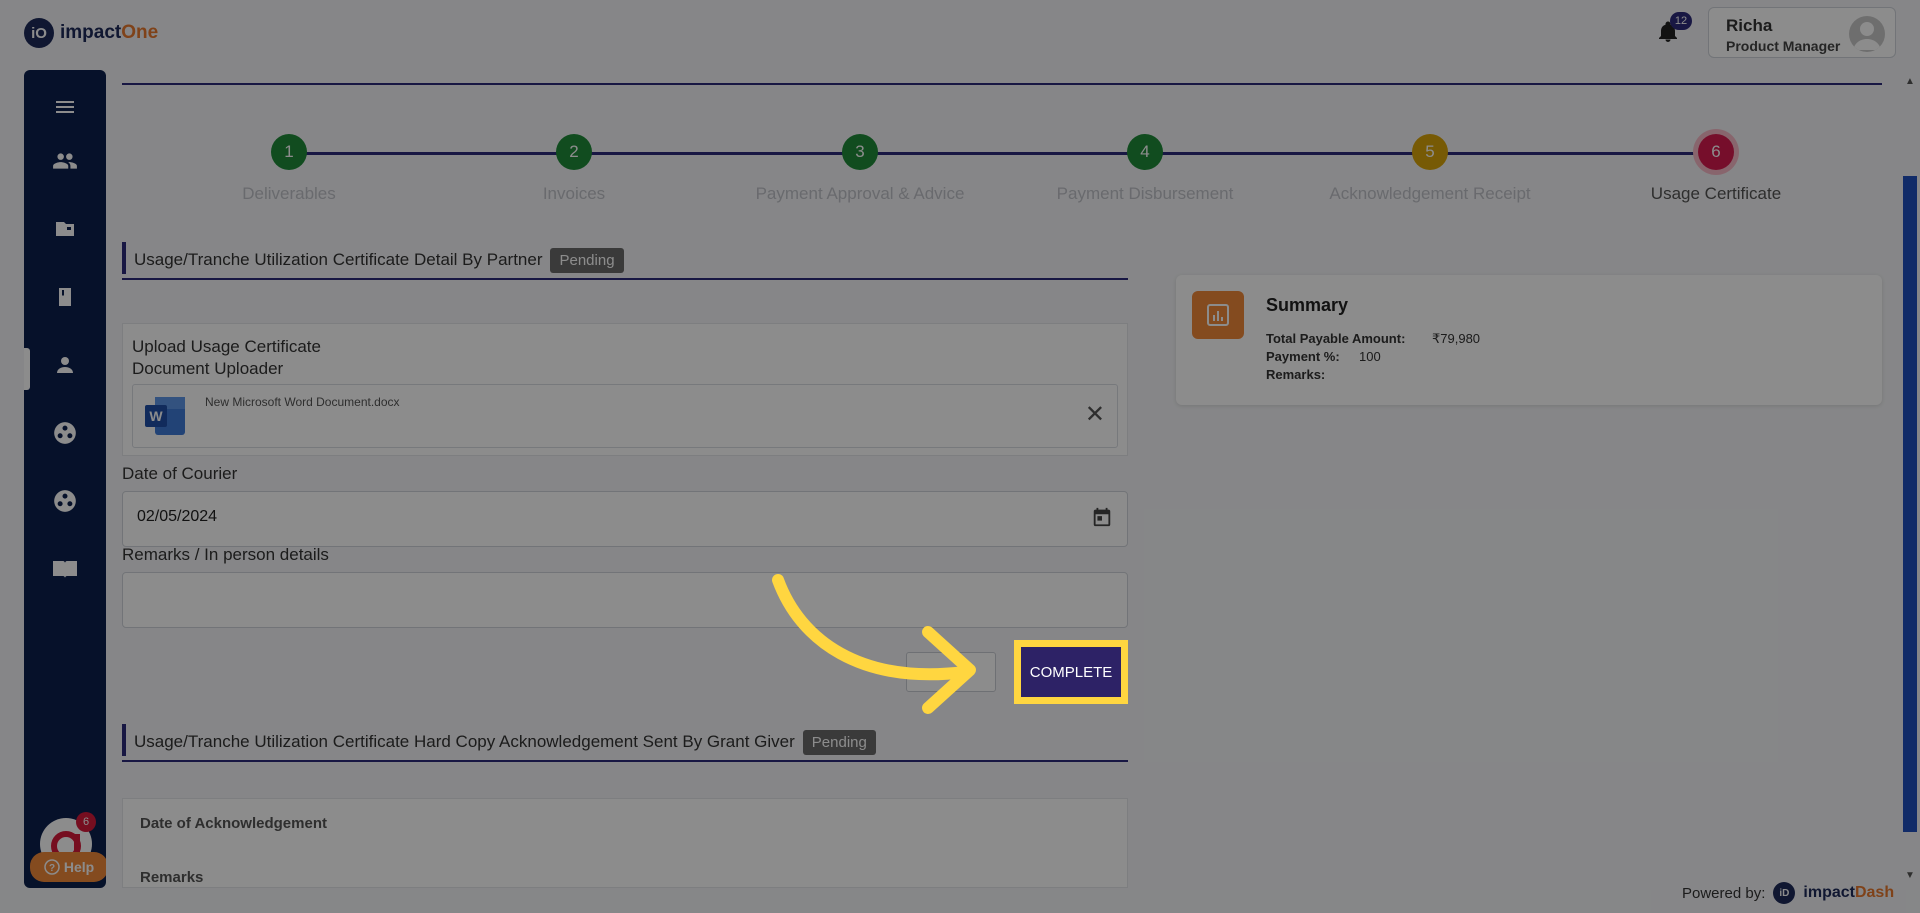 This screenshot has width=1920, height=913. I want to click on logo-text: impactOne, so click(109, 32).